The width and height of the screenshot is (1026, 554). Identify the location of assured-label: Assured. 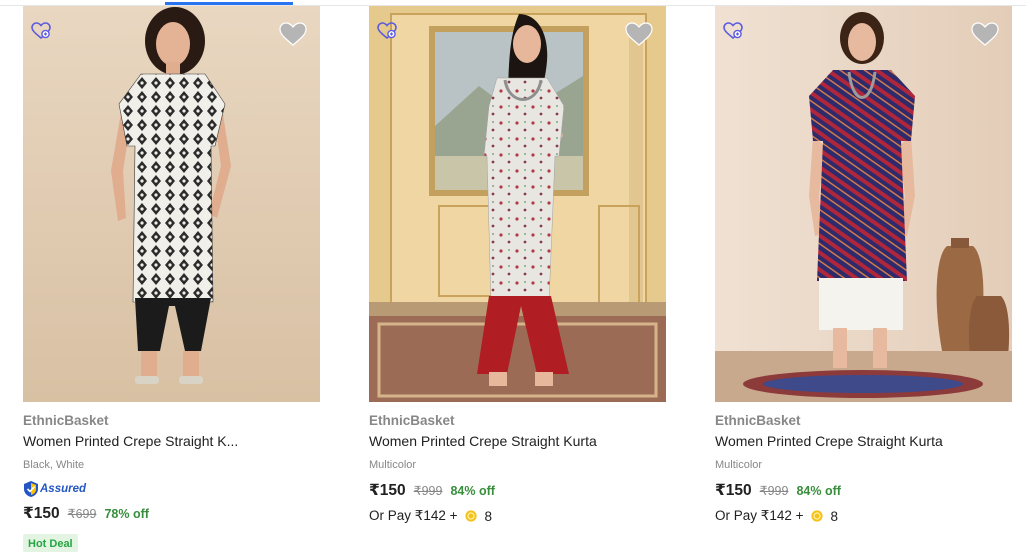
(63, 489).